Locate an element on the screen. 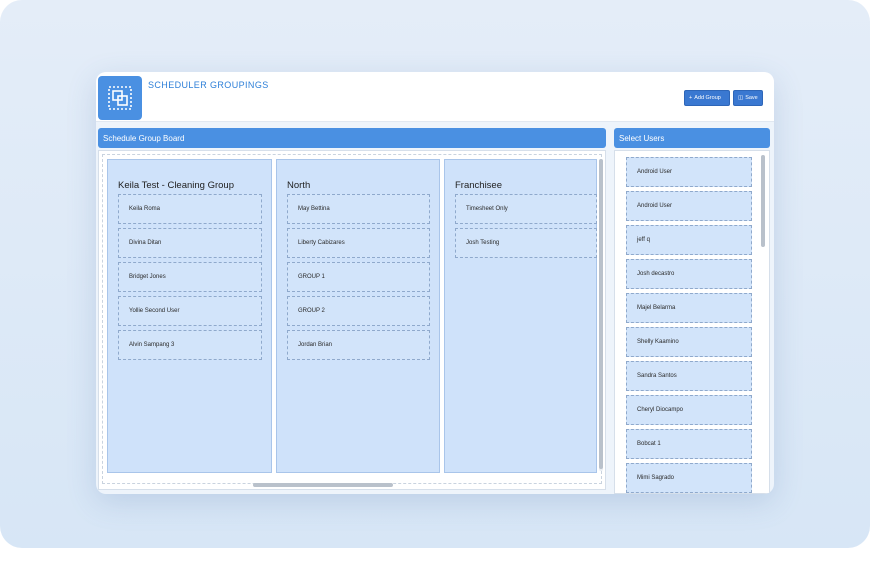 The width and height of the screenshot is (870, 564). users-scrollbar is located at coordinates (763, 201).